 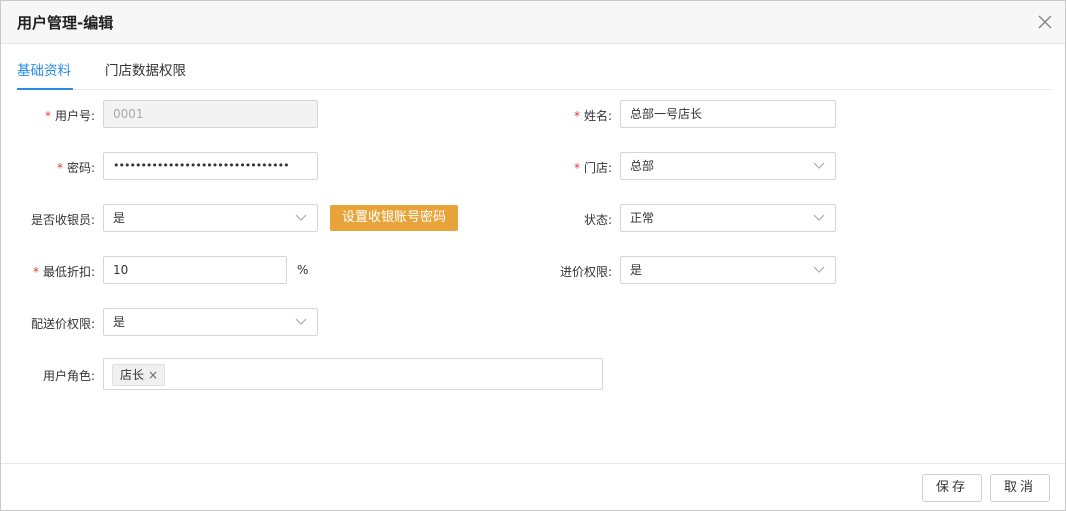 I want to click on password-label: * 密码:, so click(x=75, y=168).